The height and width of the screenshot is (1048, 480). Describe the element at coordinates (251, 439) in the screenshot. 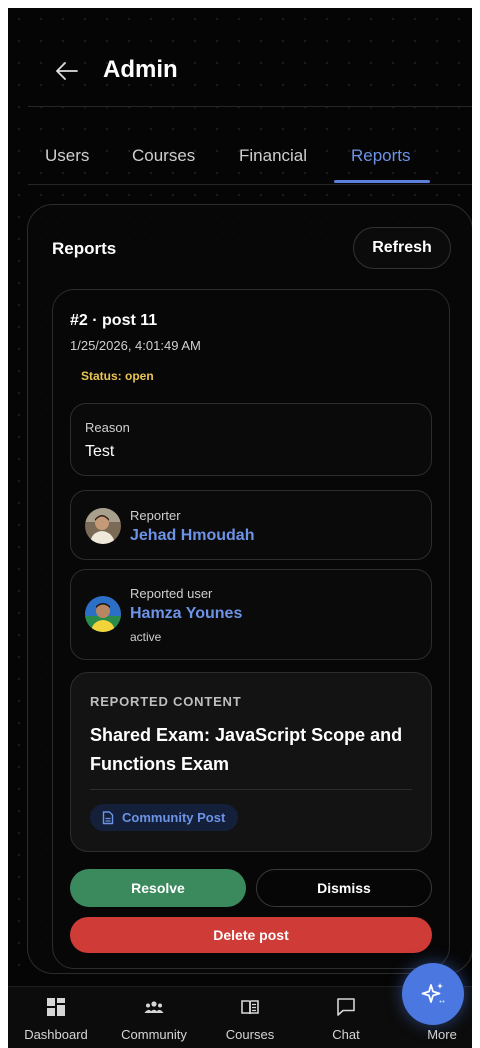

I see `reason-box: Reason Test` at that location.